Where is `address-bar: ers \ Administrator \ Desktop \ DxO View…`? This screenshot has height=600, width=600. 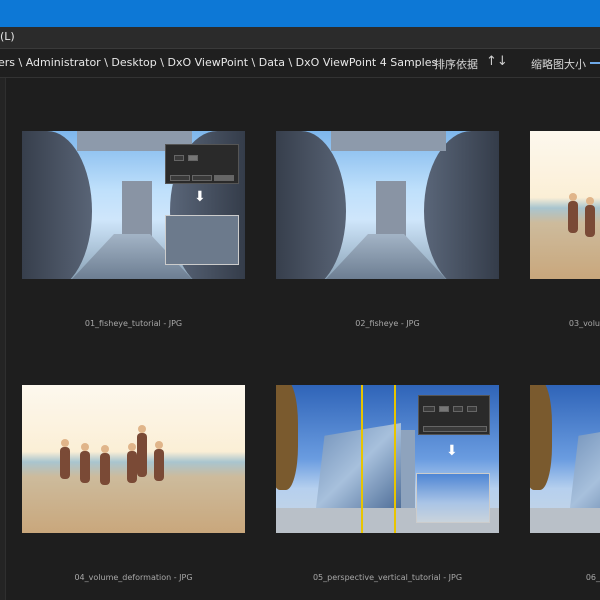 address-bar: ers \ Administrator \ Desktop \ DxO View… is located at coordinates (300, 63).